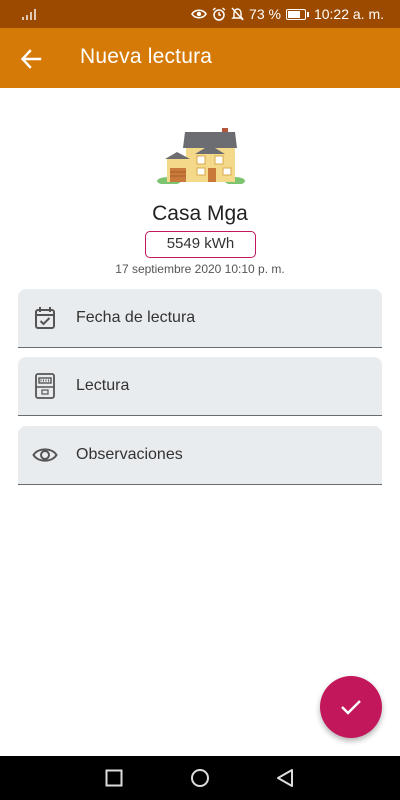  I want to click on check-icon, so click(351, 707).